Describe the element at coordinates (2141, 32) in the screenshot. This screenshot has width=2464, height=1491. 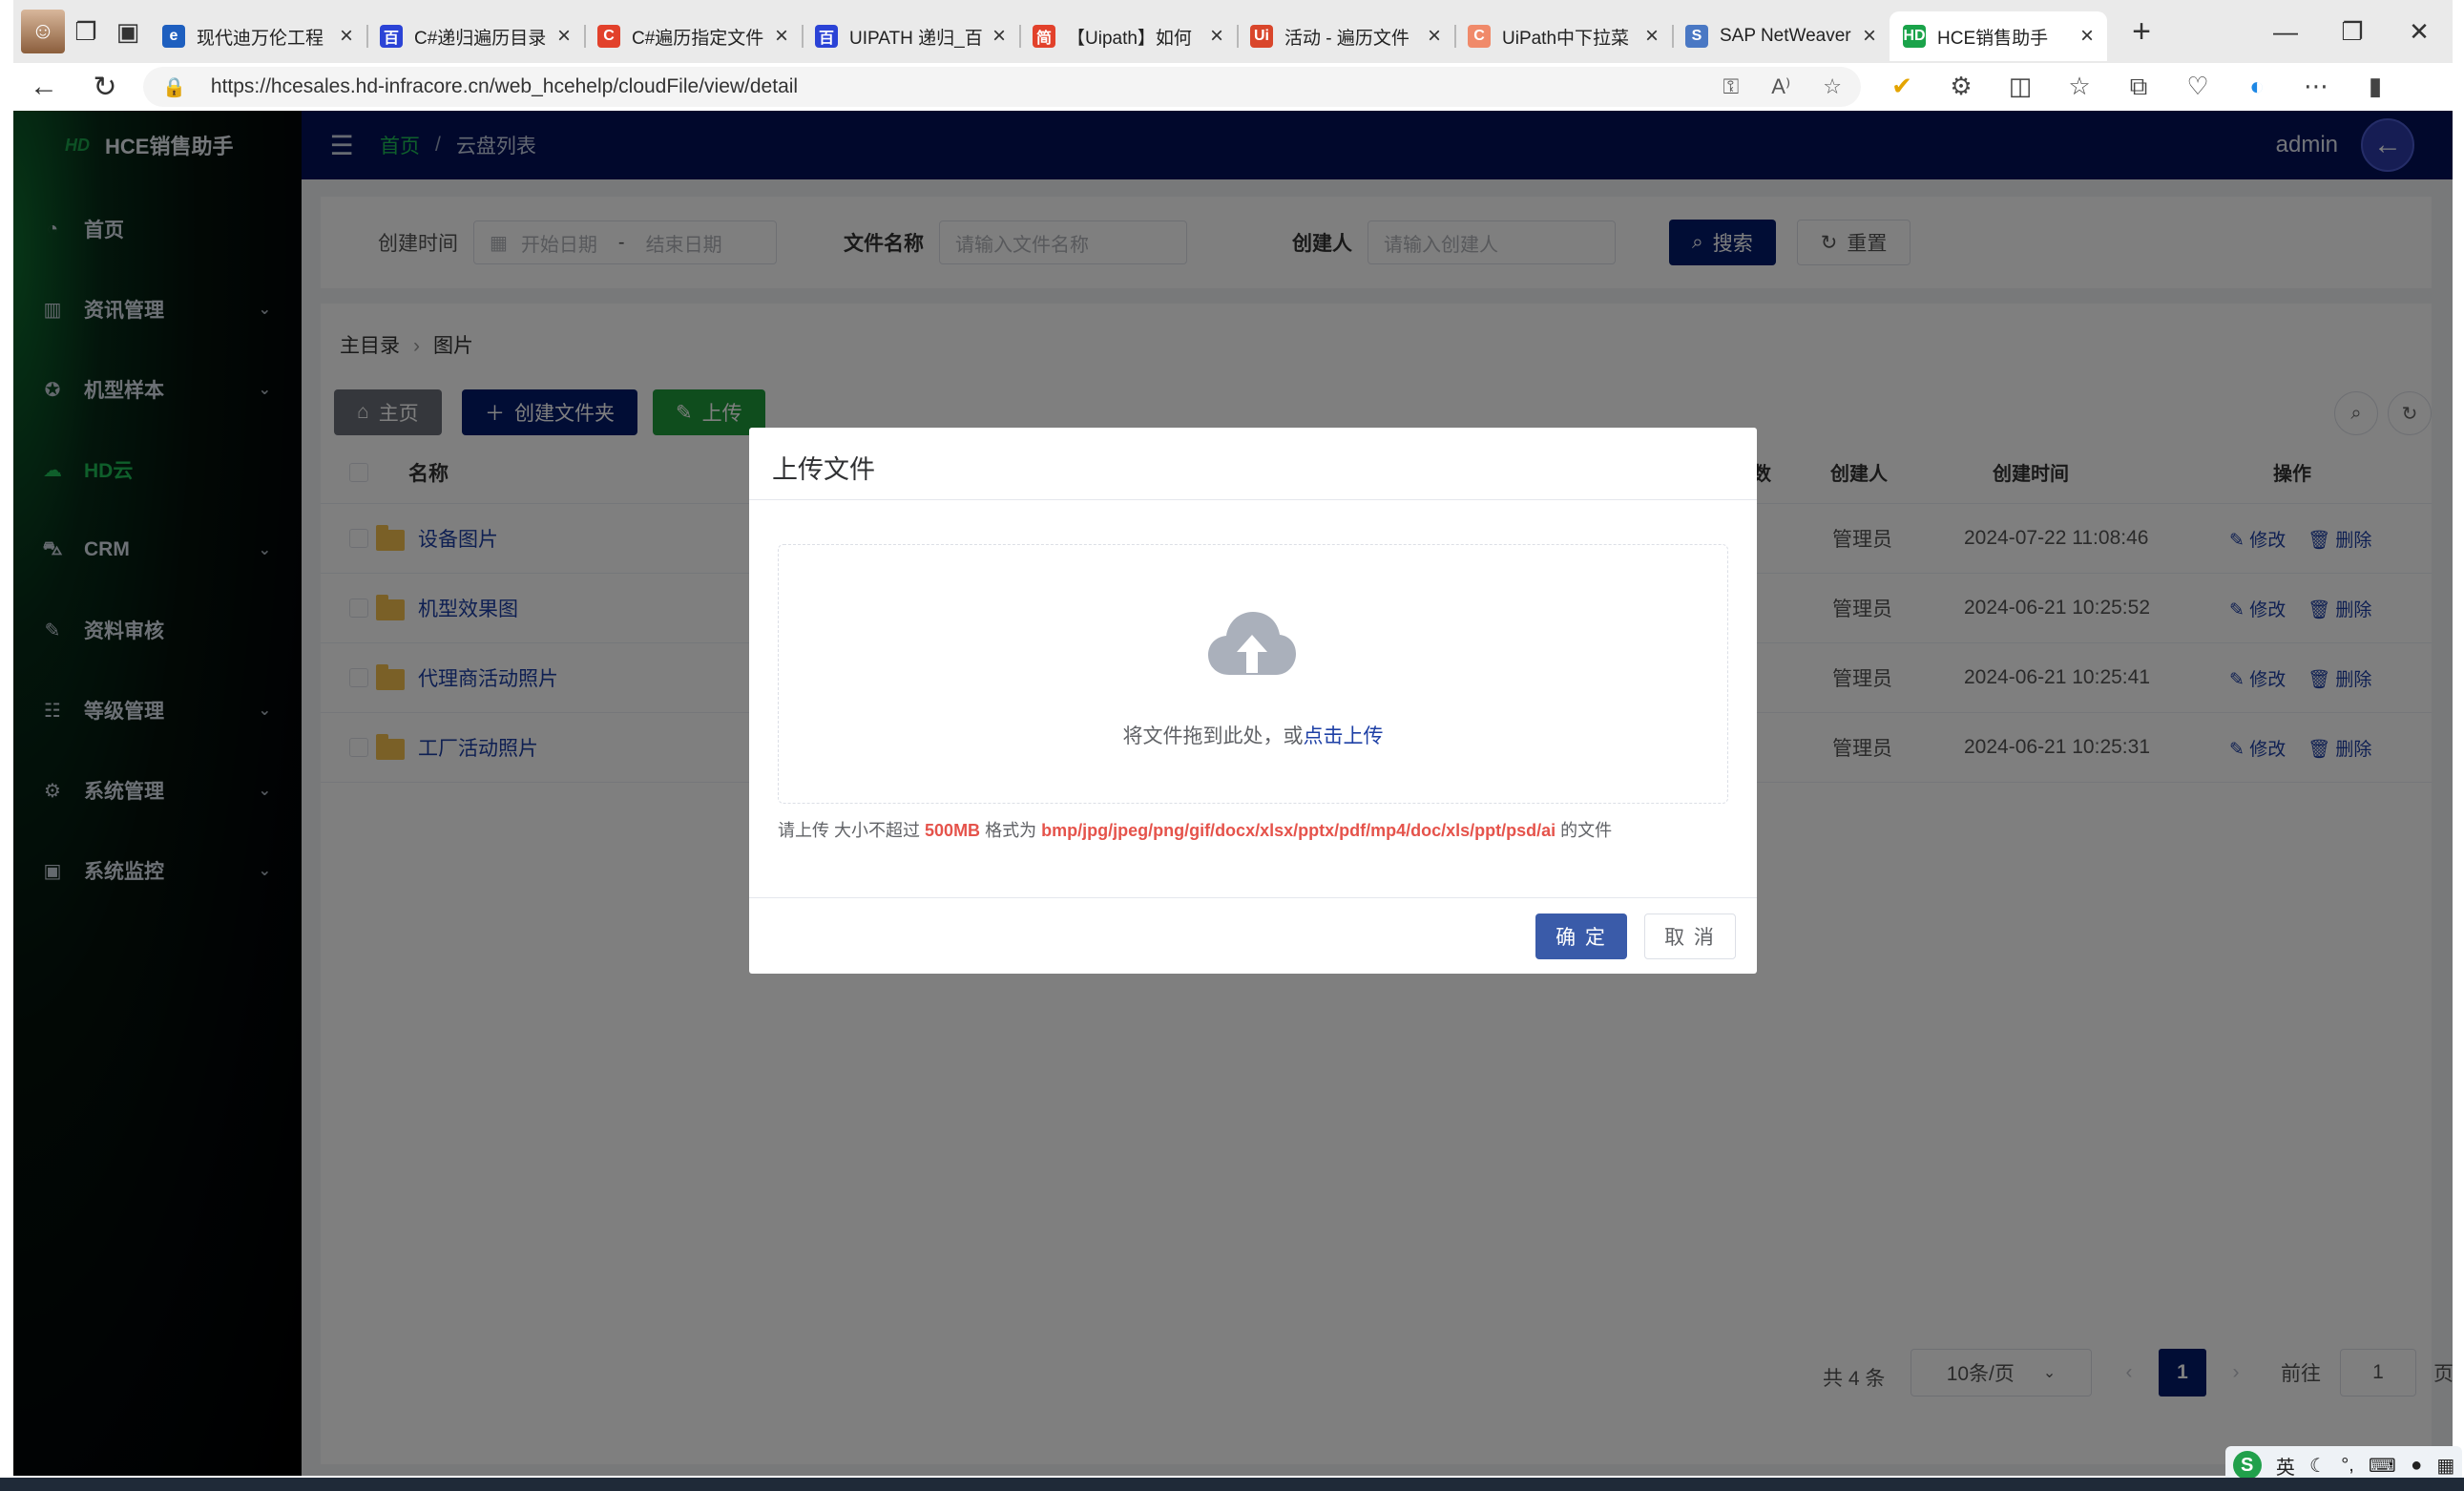
I see `new-tab-button: +` at that location.